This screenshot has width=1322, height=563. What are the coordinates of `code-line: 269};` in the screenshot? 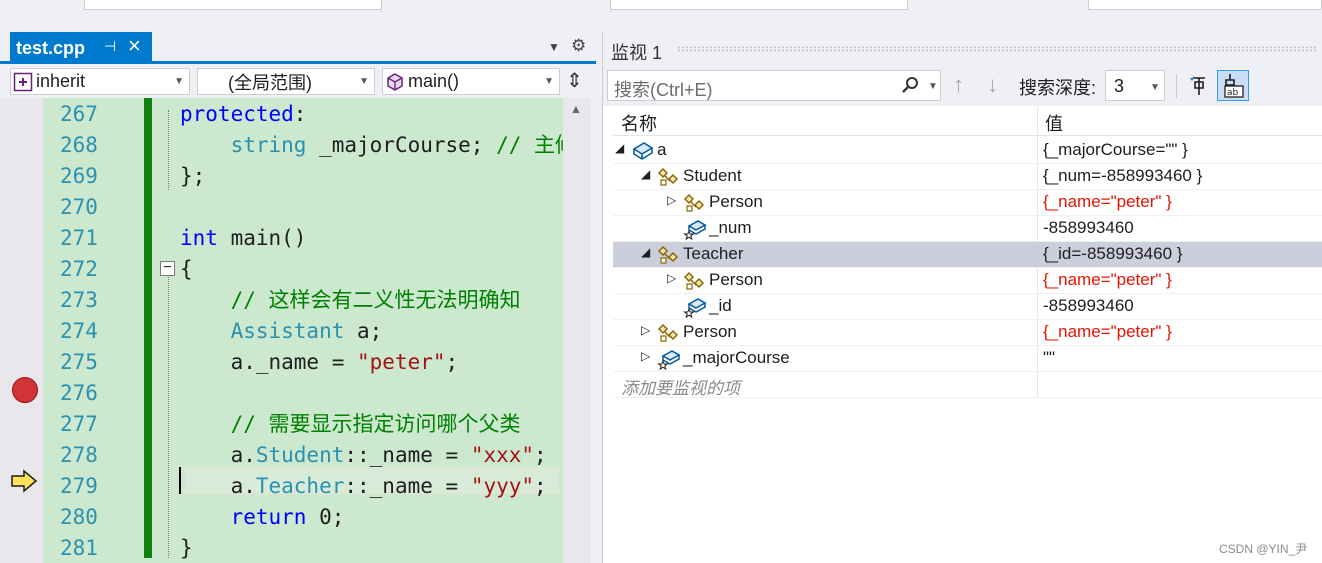 It's located at (281, 176).